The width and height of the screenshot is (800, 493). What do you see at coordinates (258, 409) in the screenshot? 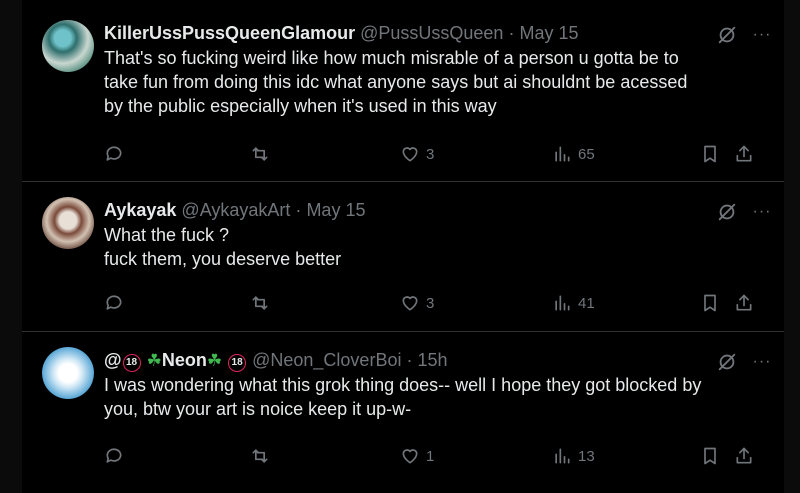
I see `tweet-text-line: you, btw your art is noice keep it up-w-` at bounding box center [258, 409].